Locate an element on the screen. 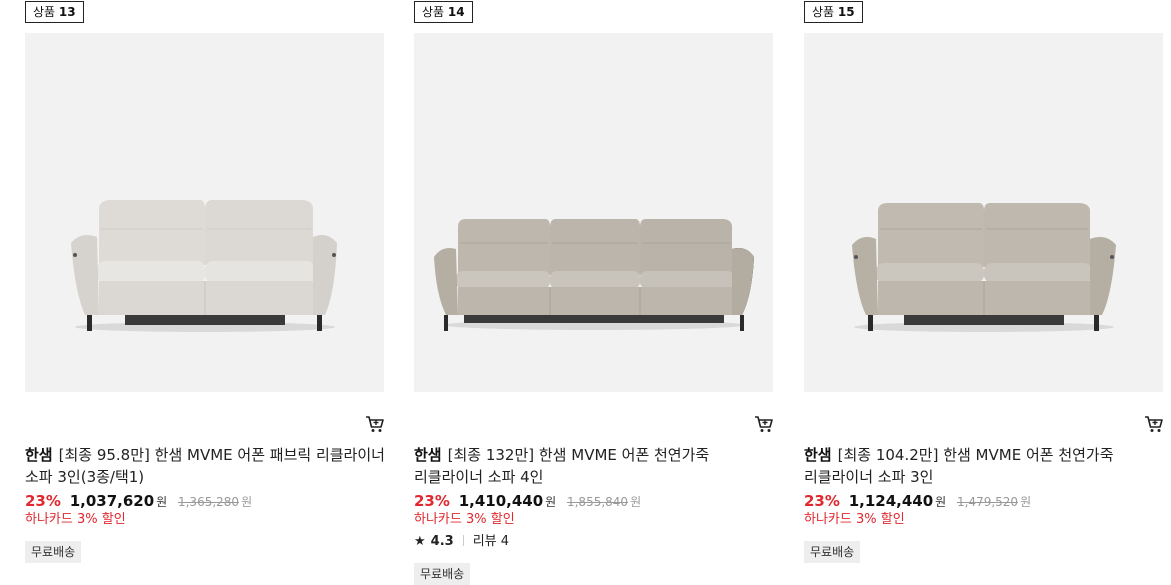  price-row: 23% 1,410,440 원 1,855,840 원 is located at coordinates (527, 501).